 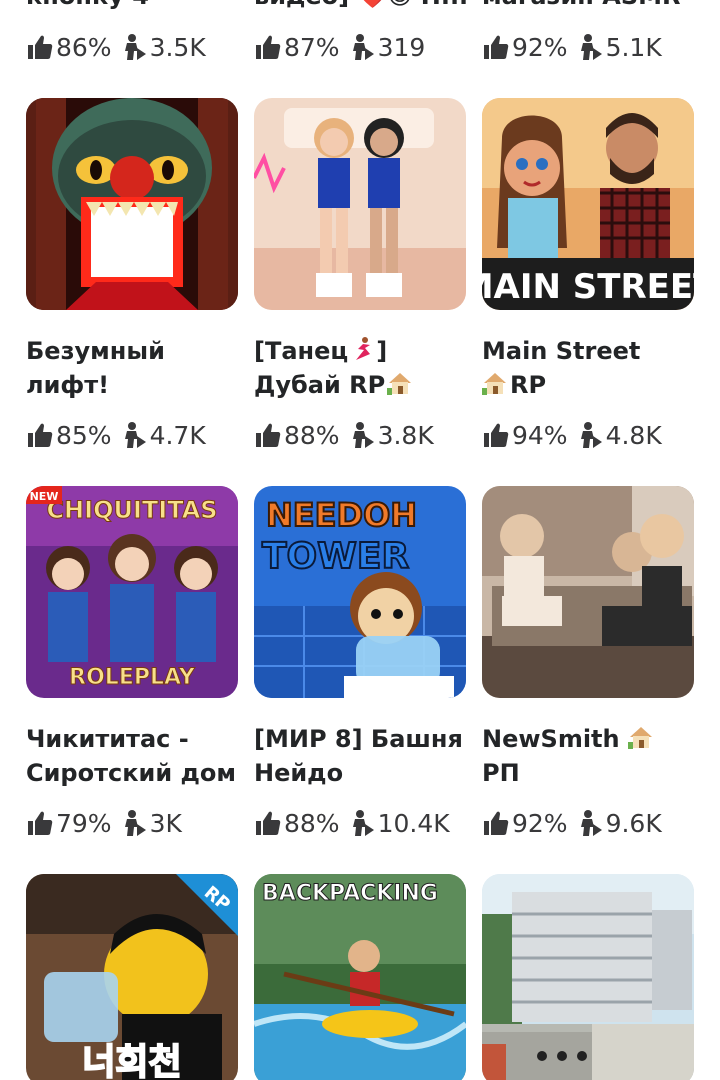 What do you see at coordinates (132, 204) in the screenshot?
I see `clown-elevator-thumbnail` at bounding box center [132, 204].